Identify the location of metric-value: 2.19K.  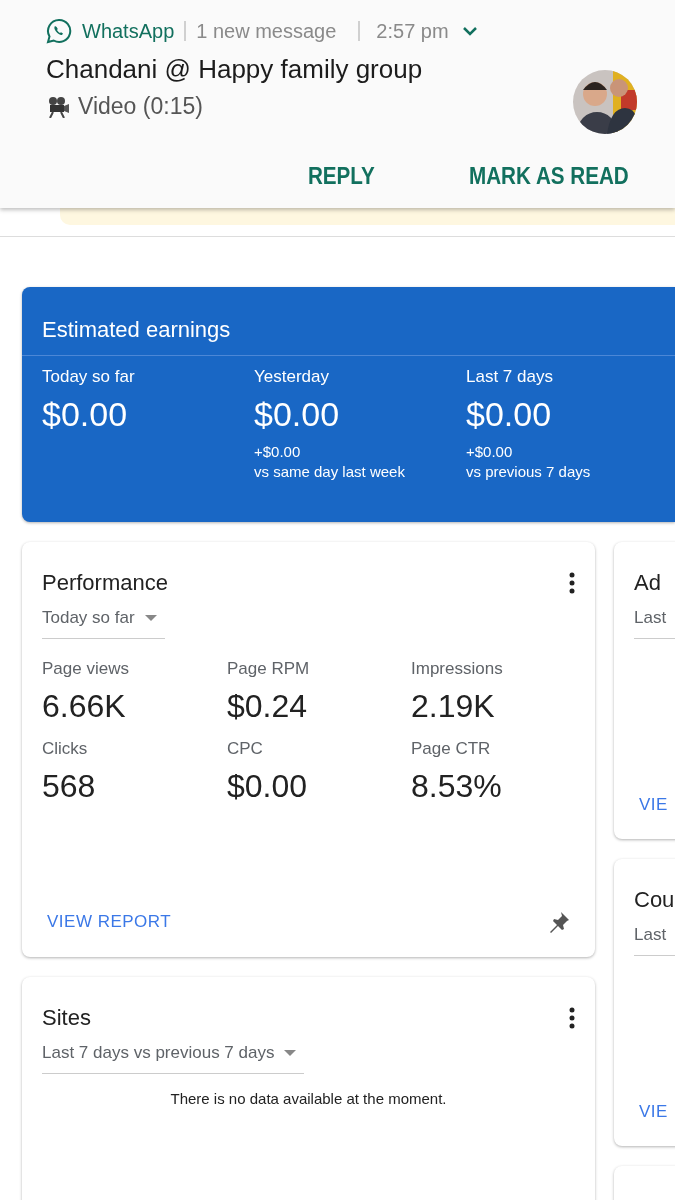
(453, 706).